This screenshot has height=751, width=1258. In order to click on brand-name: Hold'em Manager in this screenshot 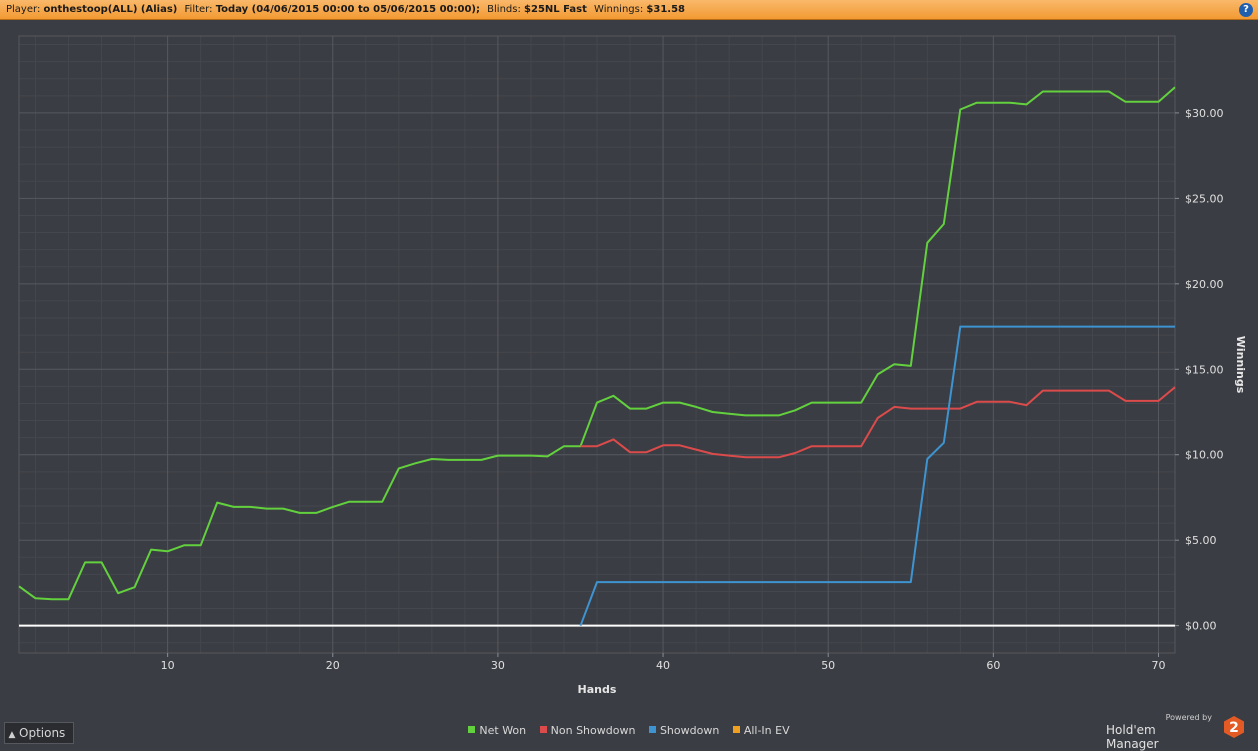, I will do `click(1132, 737)`.